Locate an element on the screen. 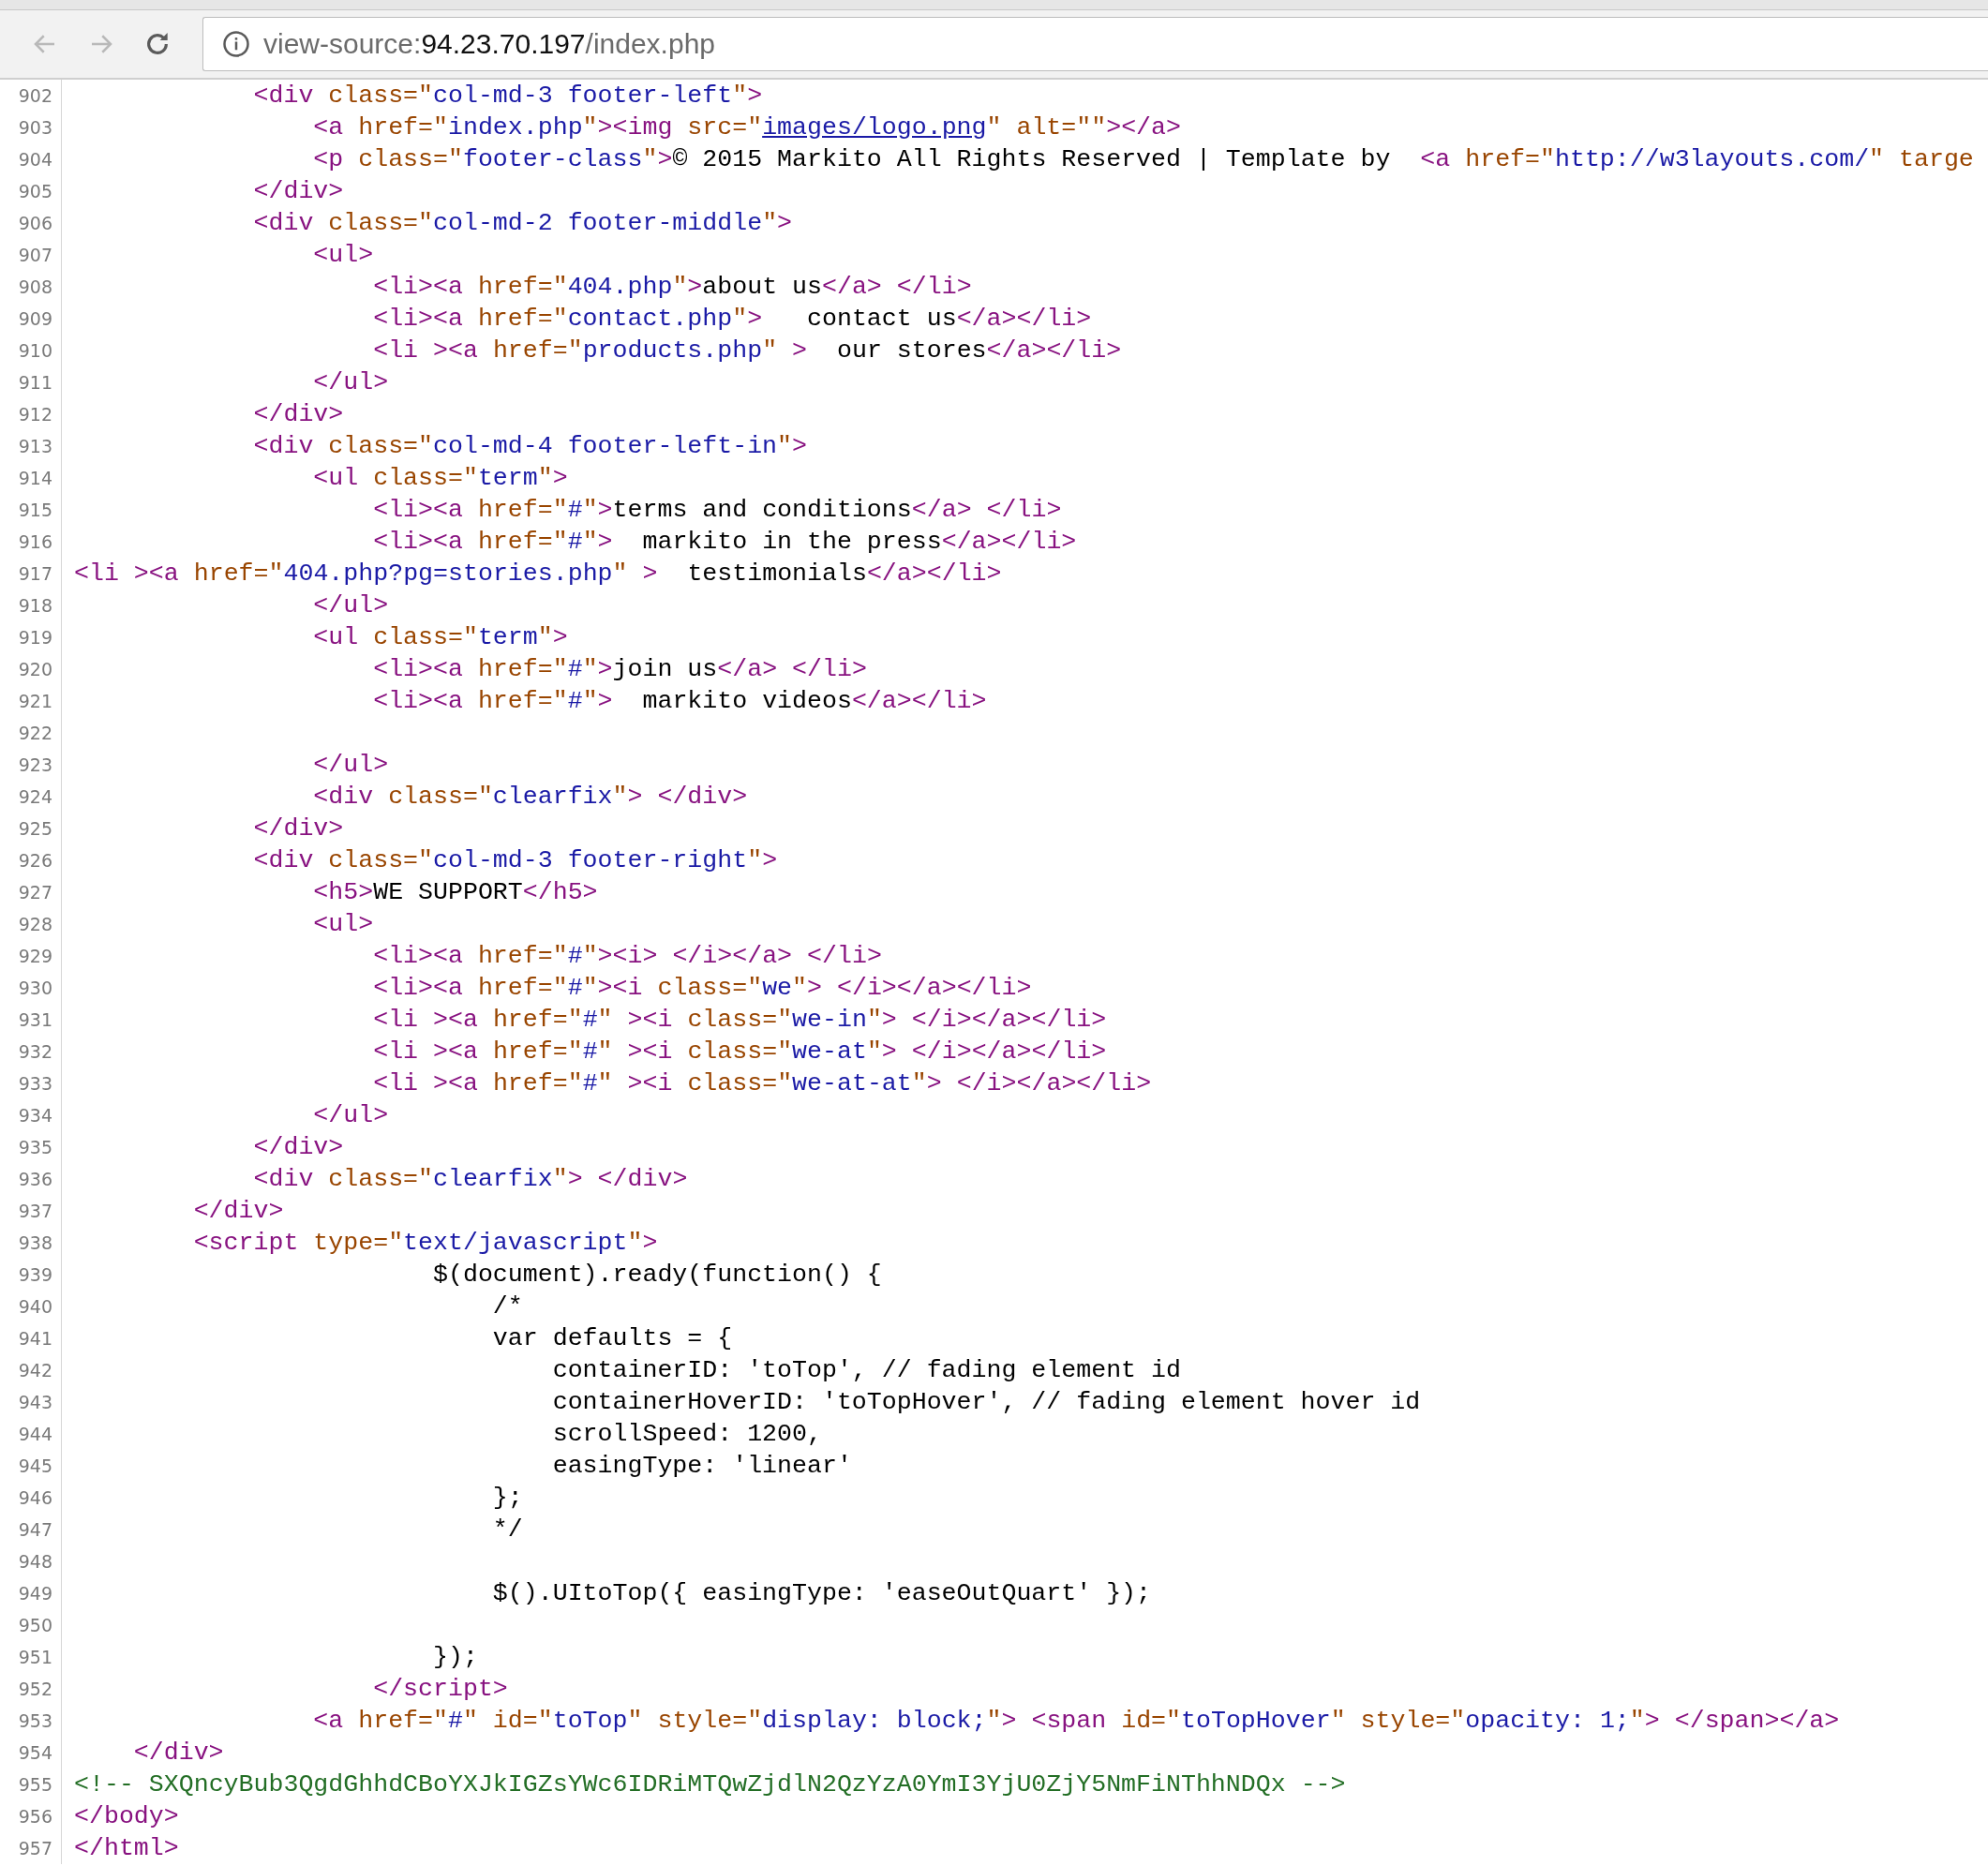 This screenshot has height=1866, width=1988. code-line: easingType: 'linear' is located at coordinates (702, 1466).